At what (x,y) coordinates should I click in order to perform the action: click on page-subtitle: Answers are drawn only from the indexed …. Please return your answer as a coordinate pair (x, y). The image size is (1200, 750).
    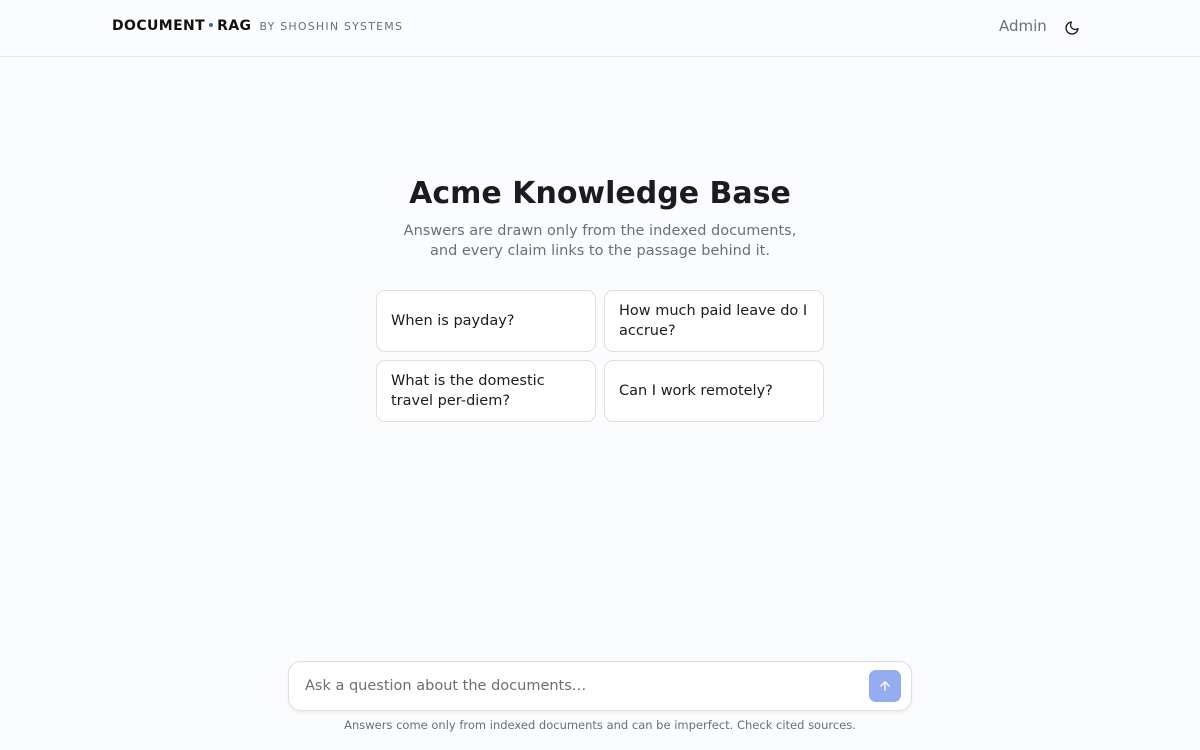
    Looking at the image, I should click on (600, 241).